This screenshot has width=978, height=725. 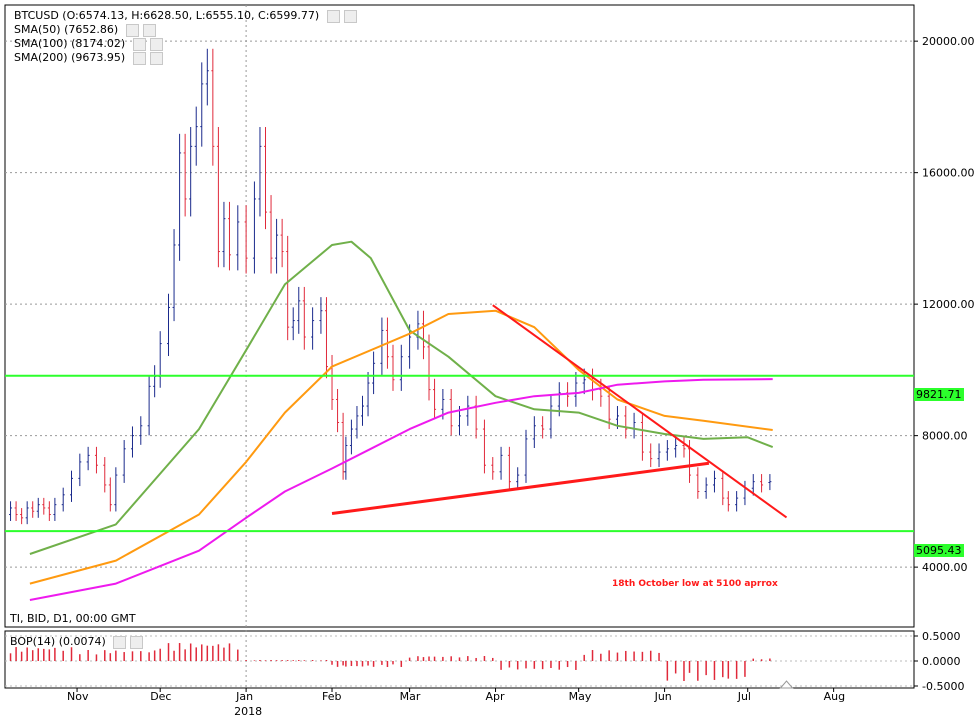 I want to click on level-tag-lower: 5095.43, so click(x=939, y=550).